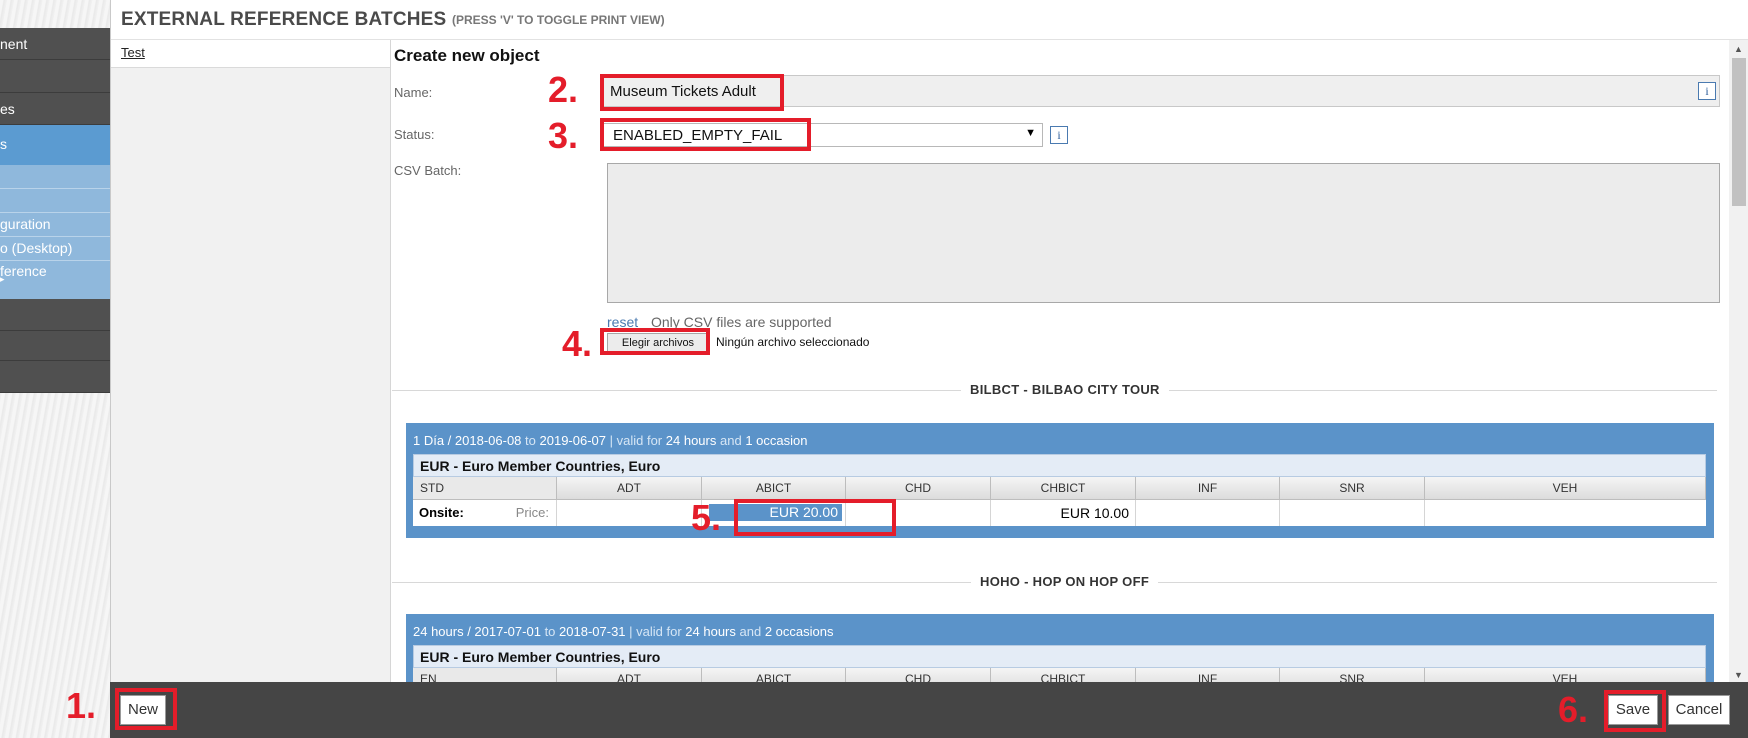 The width and height of the screenshot is (1748, 738). What do you see at coordinates (250, 54) in the screenshot?
I see `list-item: Test` at bounding box center [250, 54].